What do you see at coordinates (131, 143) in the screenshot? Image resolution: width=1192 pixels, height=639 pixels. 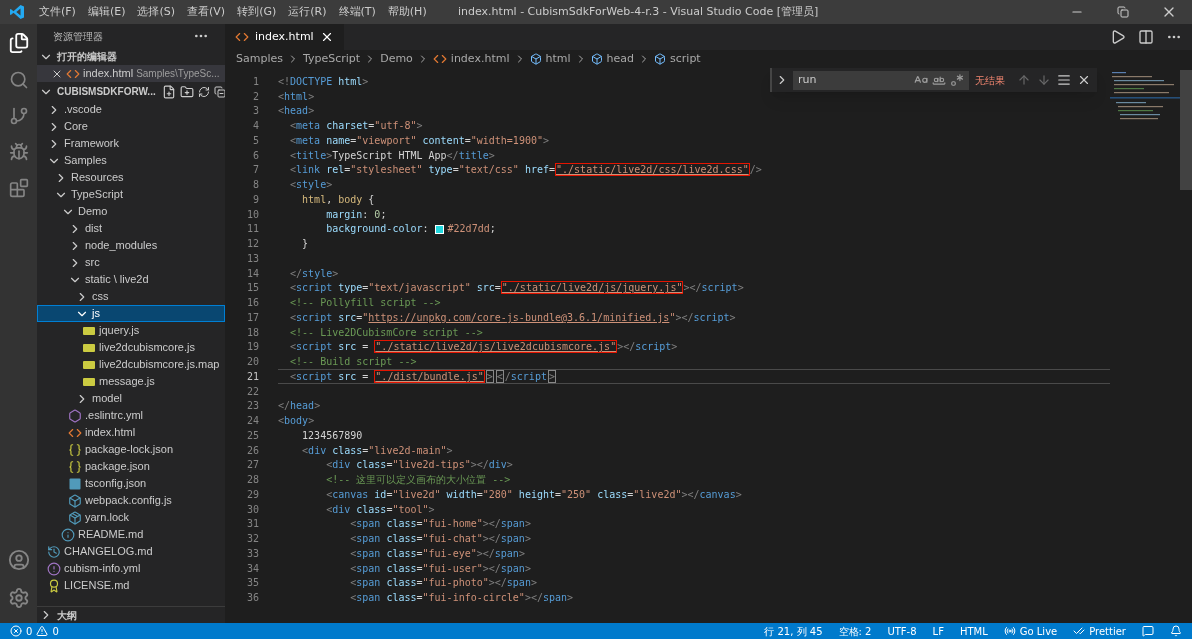 I see `folder-item: Framework` at bounding box center [131, 143].